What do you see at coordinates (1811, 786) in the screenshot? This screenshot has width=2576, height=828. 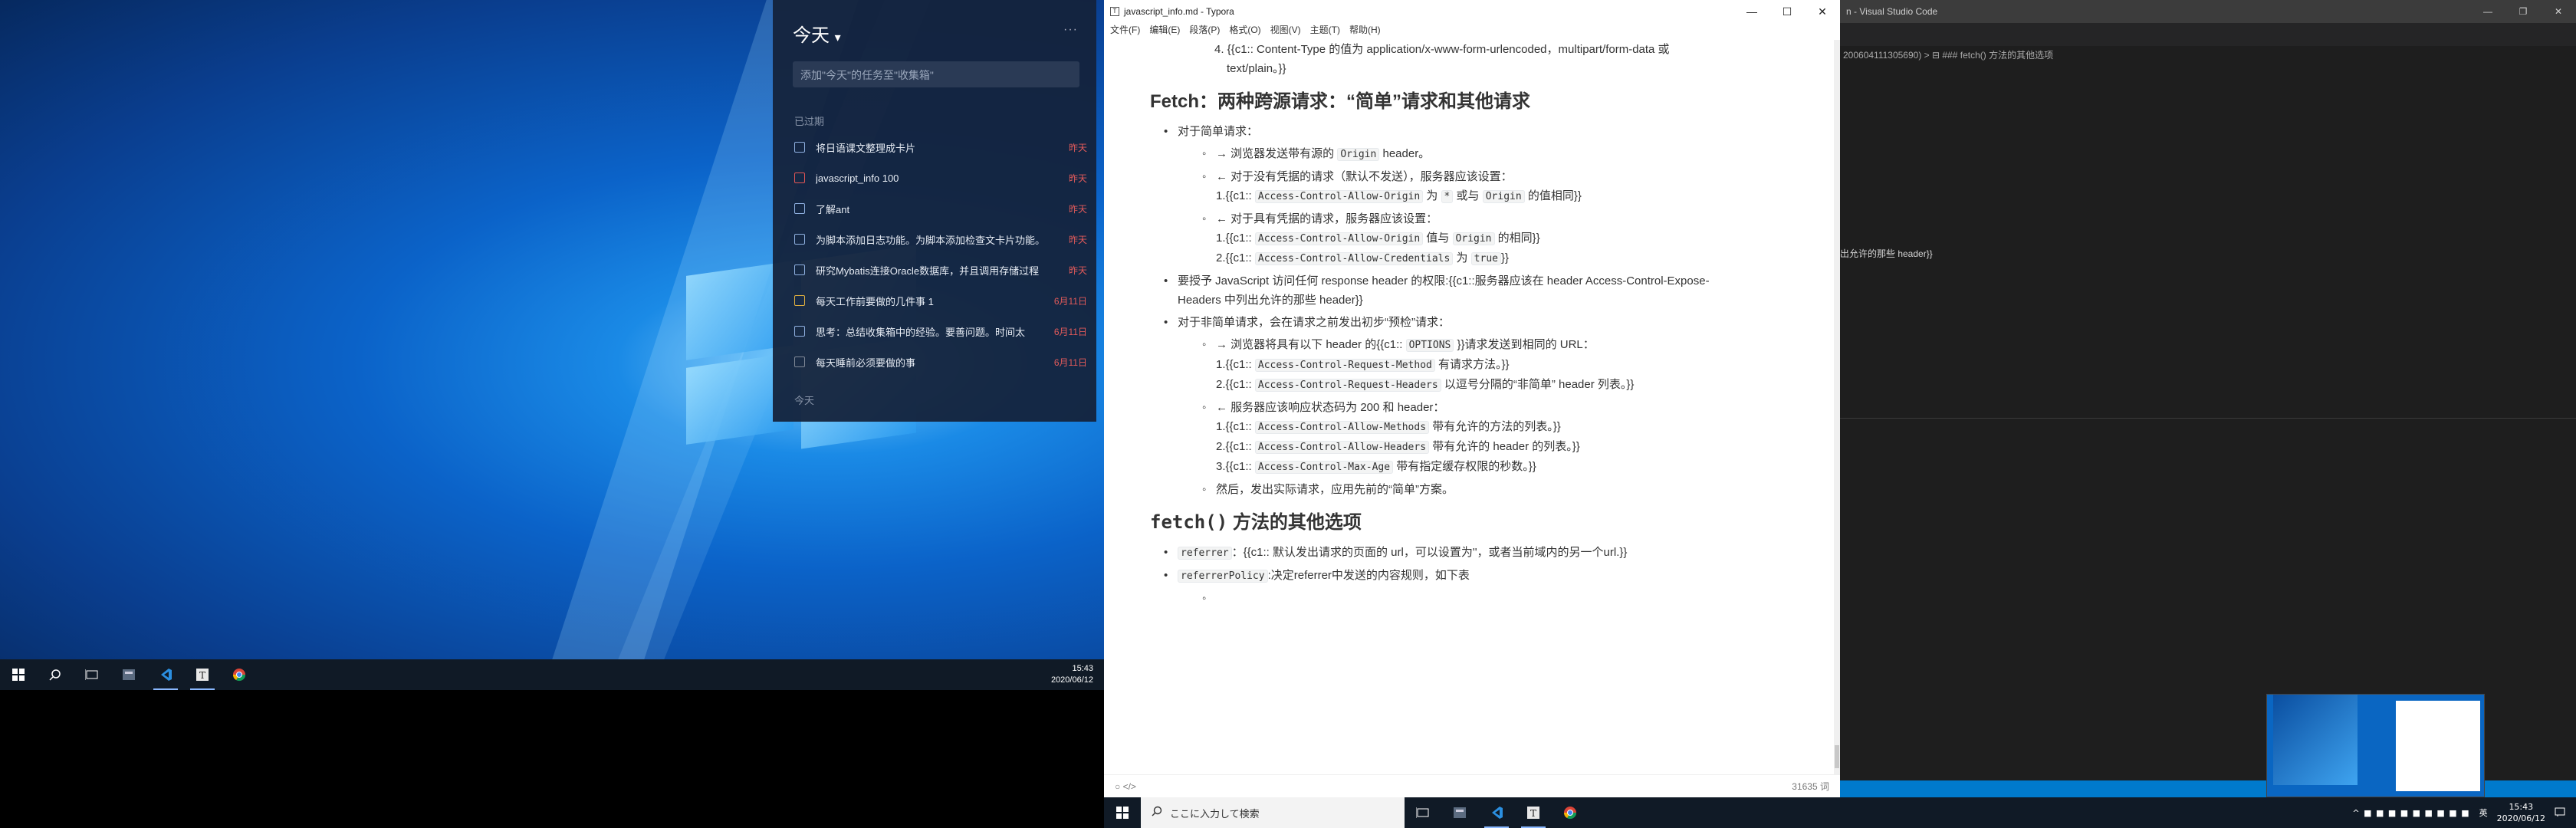 I see `word-count: 31635 词` at bounding box center [1811, 786].